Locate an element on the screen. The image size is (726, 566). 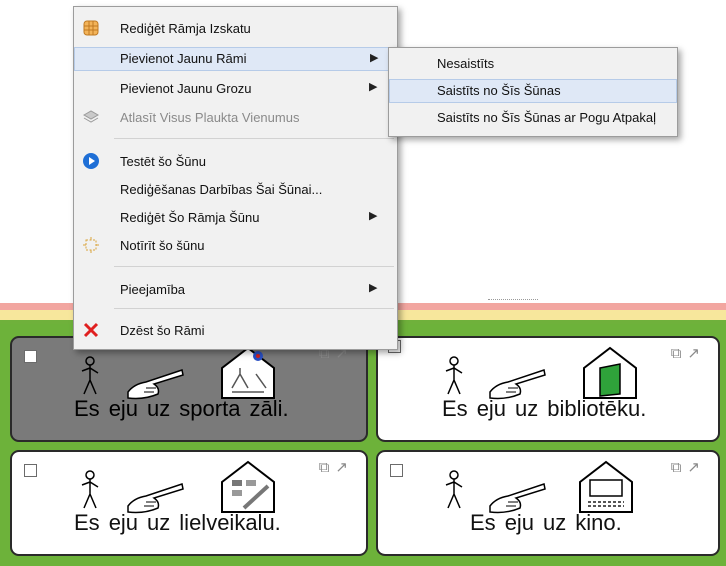
menu-item-accessibility: Pieejamība ▶ is located at coordinates (235, 290).